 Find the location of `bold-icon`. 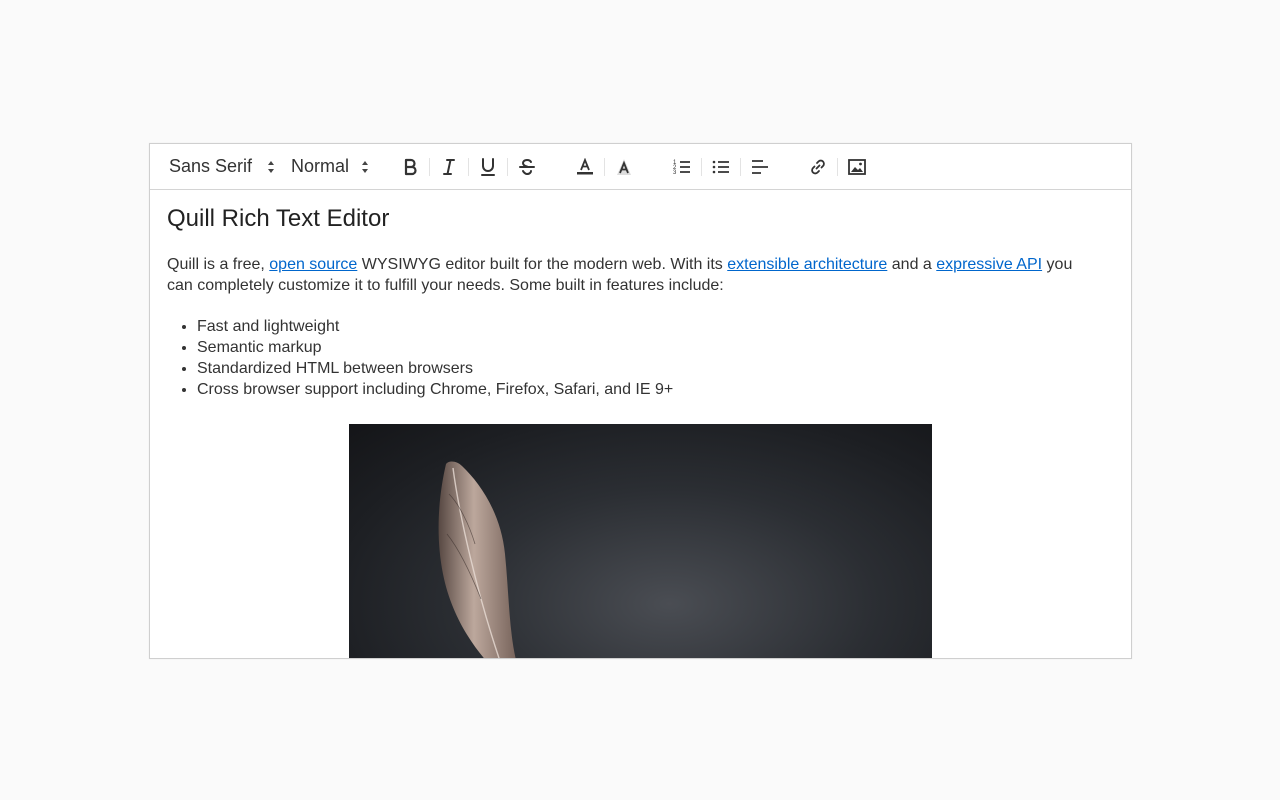

bold-icon is located at coordinates (410, 166).